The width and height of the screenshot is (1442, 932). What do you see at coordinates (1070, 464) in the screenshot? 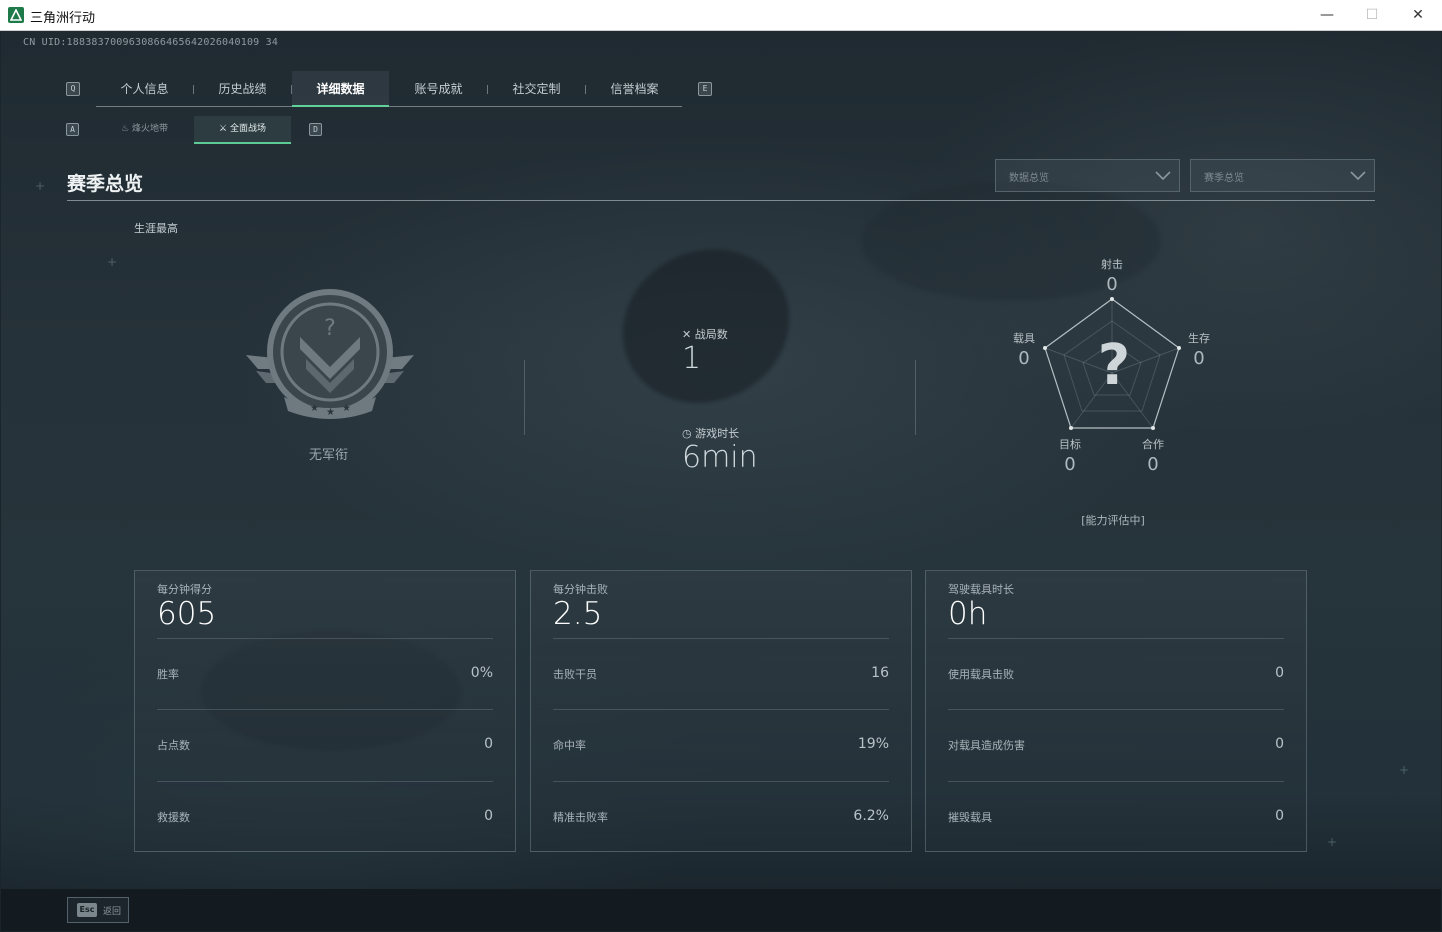
I see `radar-value-objective: 0` at bounding box center [1070, 464].